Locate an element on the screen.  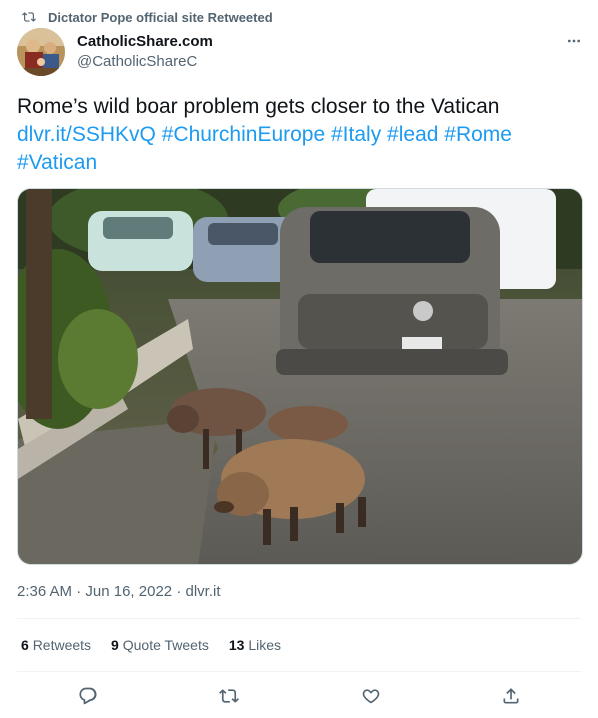
quote-tweets-stat: 9 Quote Tweets is located at coordinates (160, 645).